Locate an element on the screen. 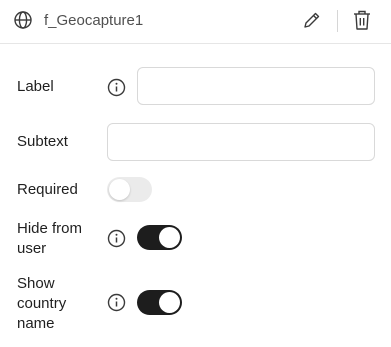 The height and width of the screenshot is (347, 391). hide-from-user-toggle is located at coordinates (159, 237).